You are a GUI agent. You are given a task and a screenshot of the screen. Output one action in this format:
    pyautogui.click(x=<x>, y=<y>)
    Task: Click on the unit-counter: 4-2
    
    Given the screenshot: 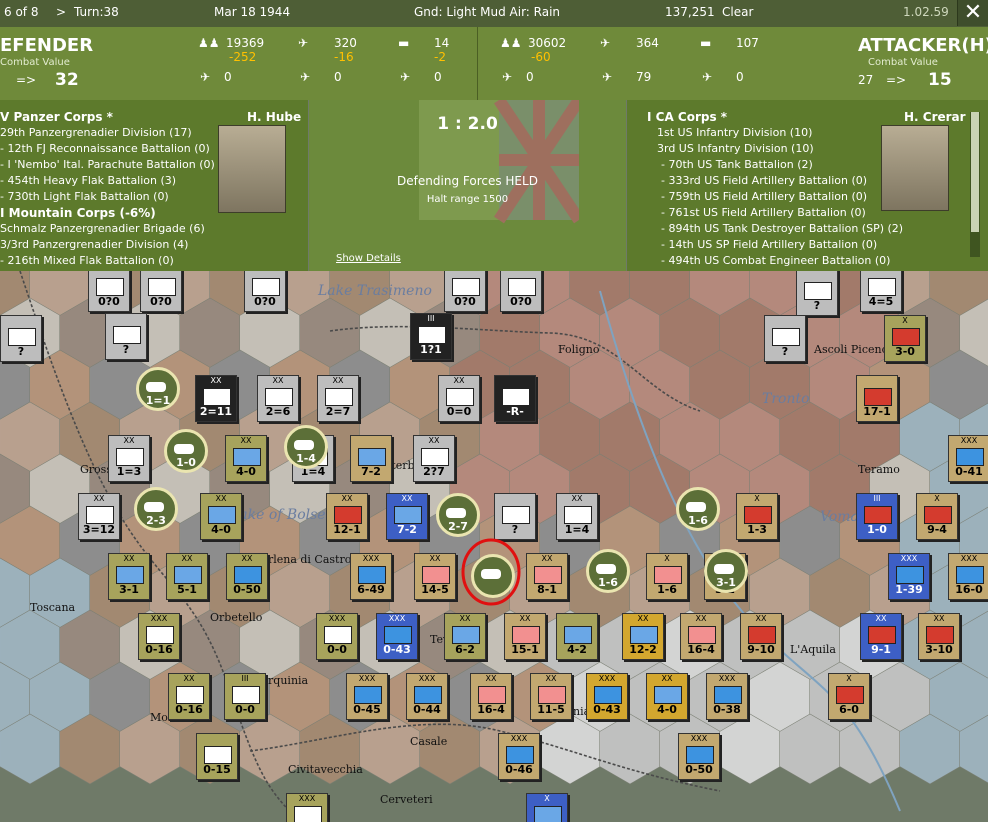 What is the action you would take?
    pyautogui.click(x=577, y=636)
    